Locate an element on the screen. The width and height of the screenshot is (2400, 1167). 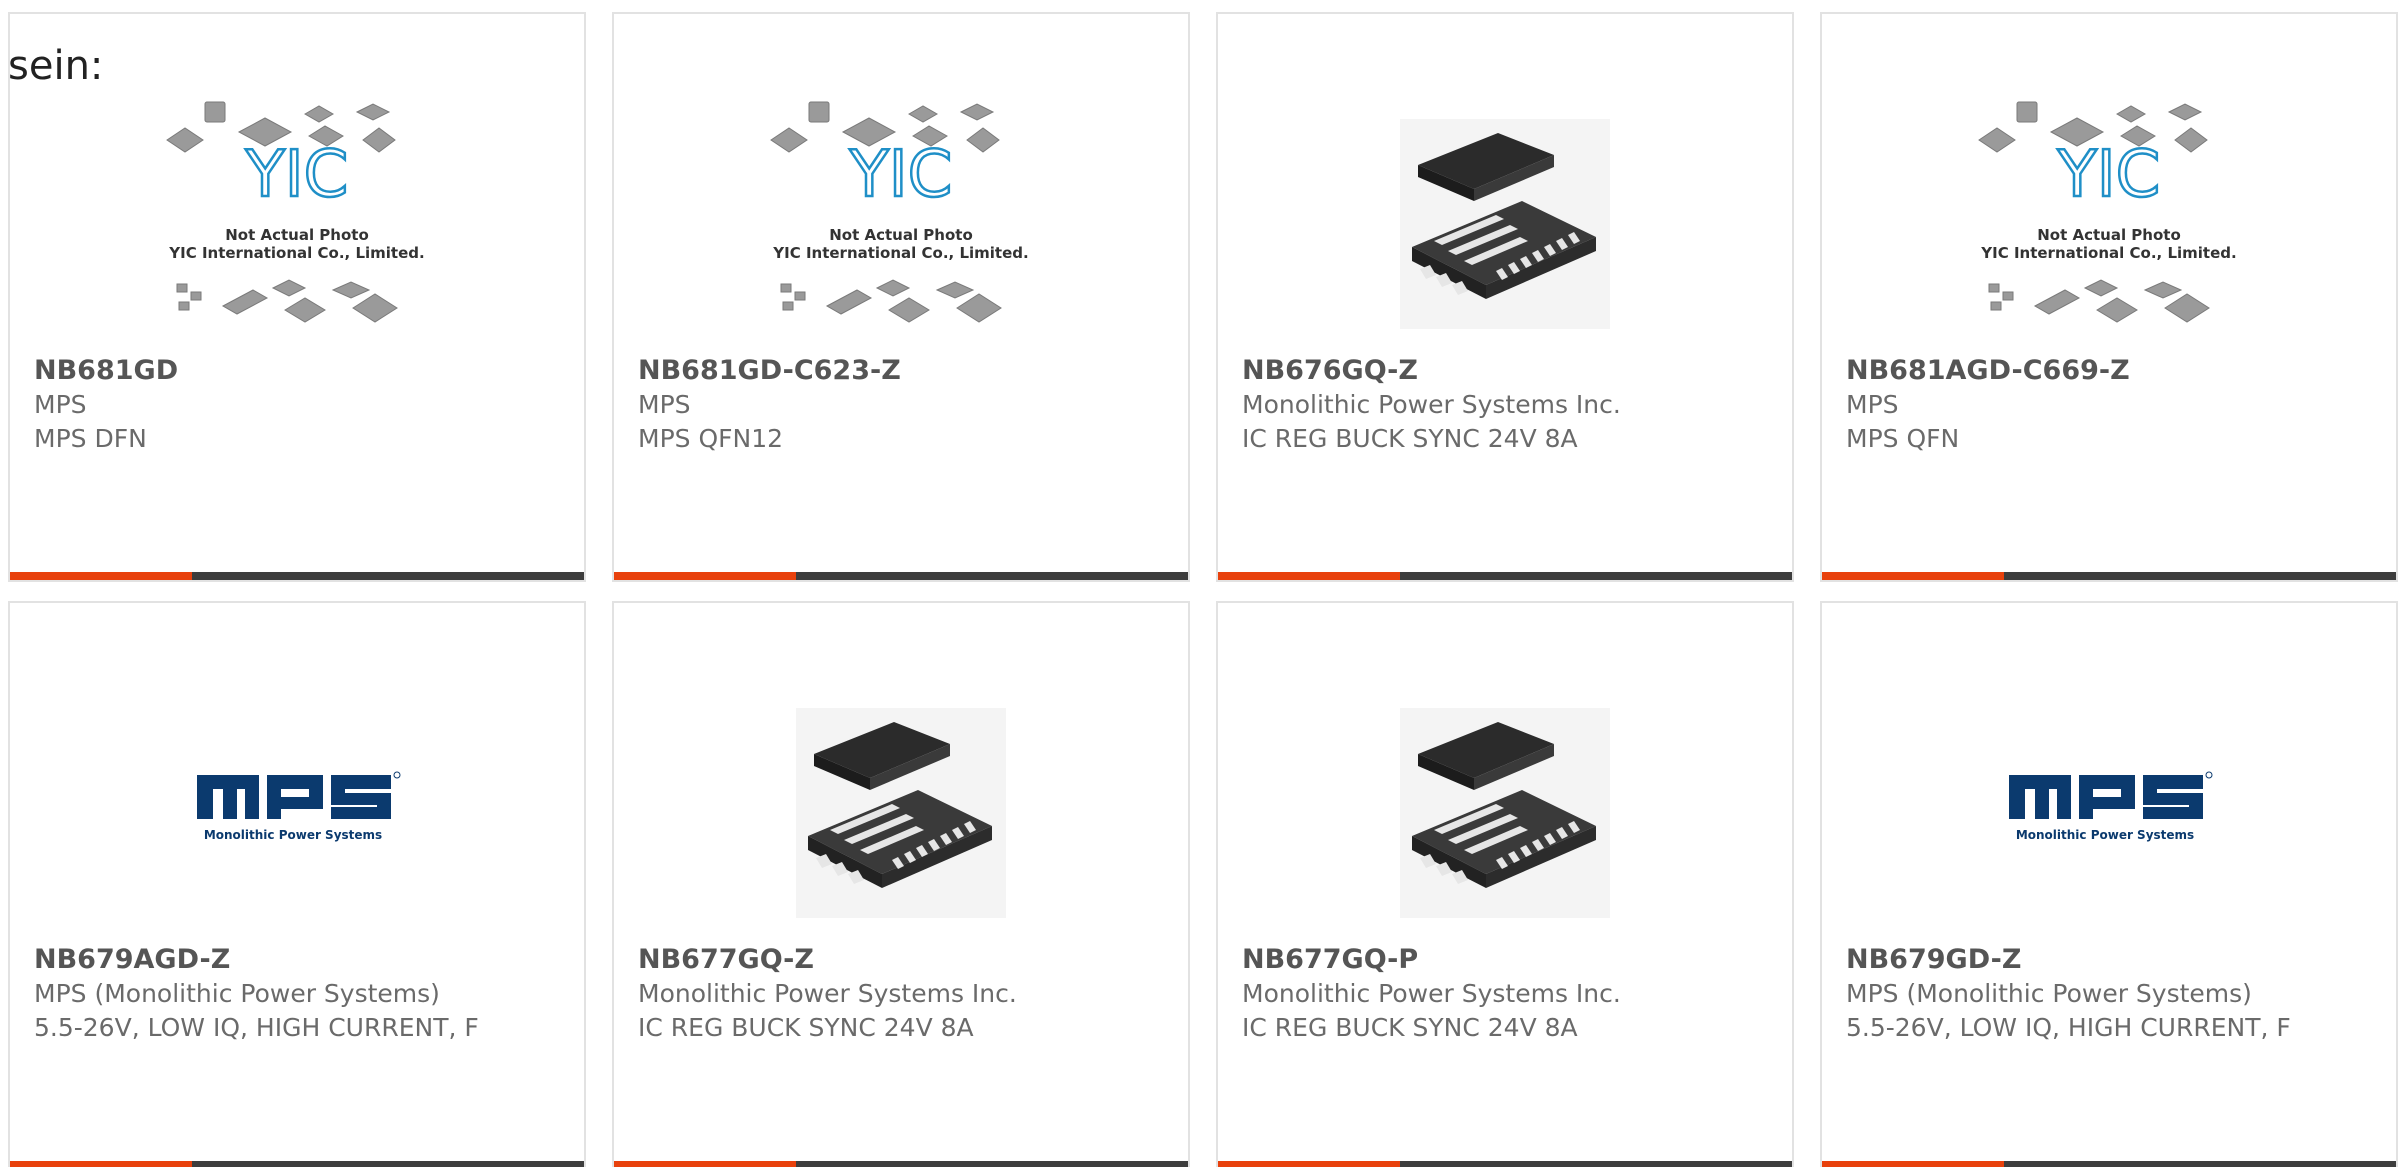
part-number: NB681AGD-C669-Z is located at coordinates (2113, 371).